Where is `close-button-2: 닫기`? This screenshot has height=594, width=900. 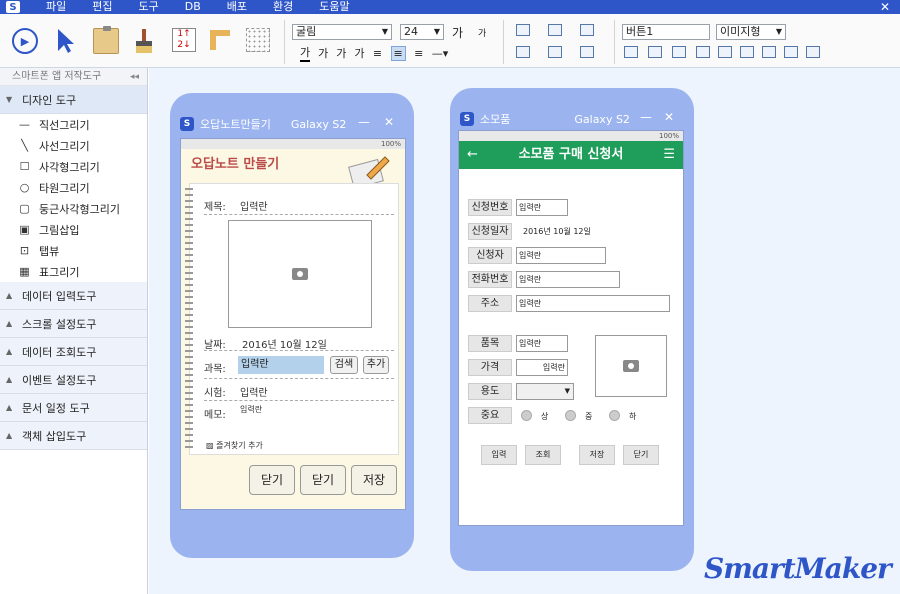 close-button-2: 닫기 is located at coordinates (323, 480).